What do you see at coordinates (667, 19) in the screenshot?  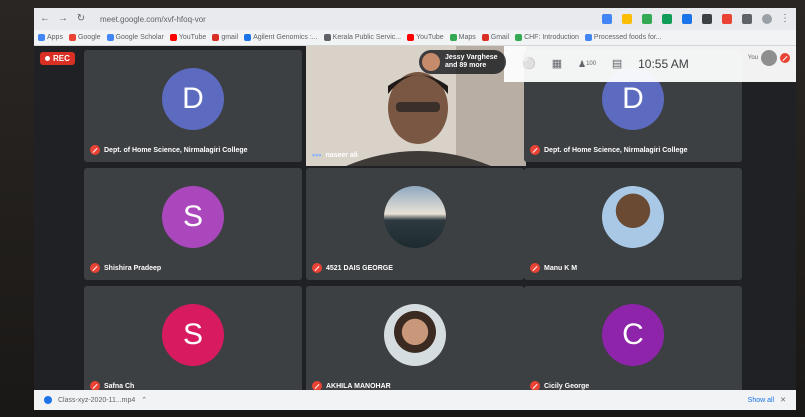 I see `checkmark-extension-icon` at bounding box center [667, 19].